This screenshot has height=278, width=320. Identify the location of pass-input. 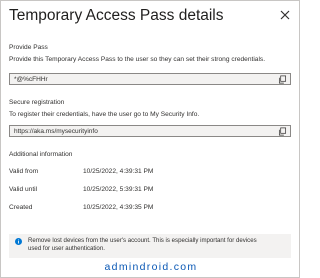
(141, 79).